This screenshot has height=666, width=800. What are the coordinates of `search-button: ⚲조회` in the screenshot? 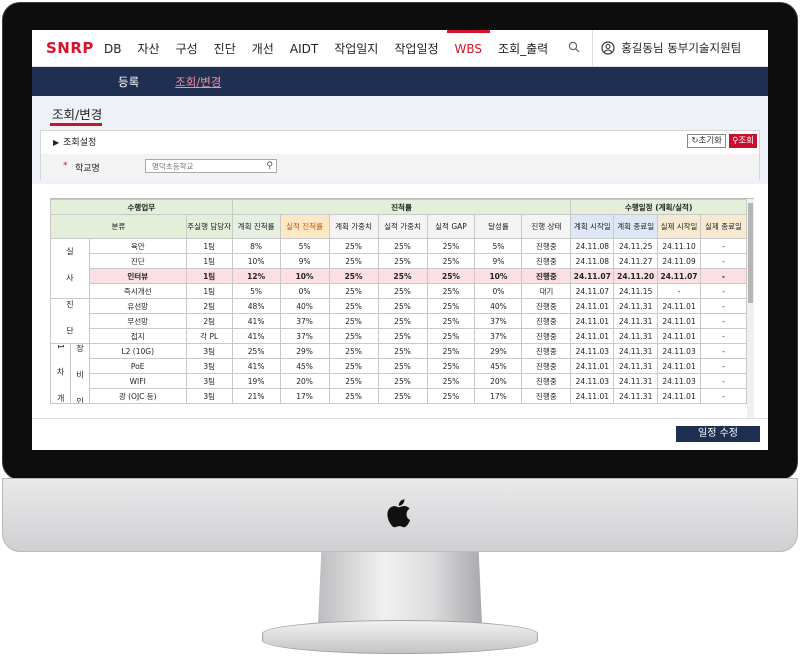 It's located at (743, 141).